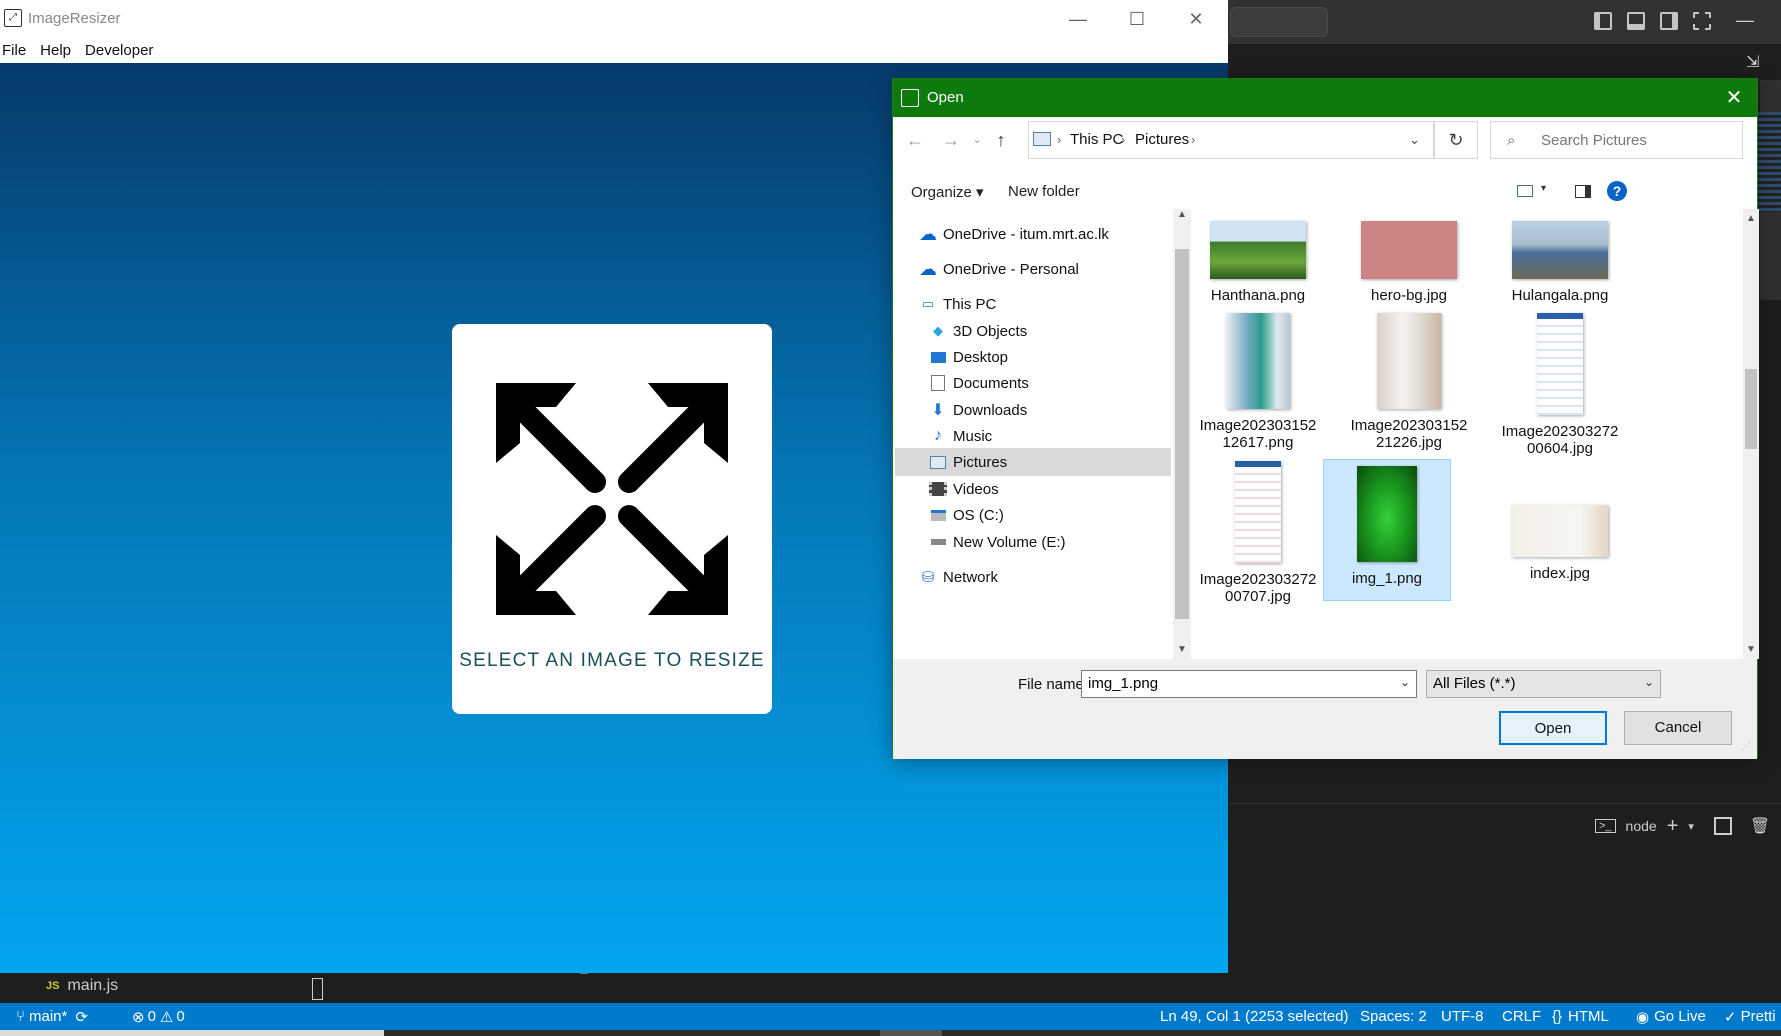 This screenshot has width=1781, height=1036. I want to click on go-live-button: ◉ Go Live, so click(1671, 1016).